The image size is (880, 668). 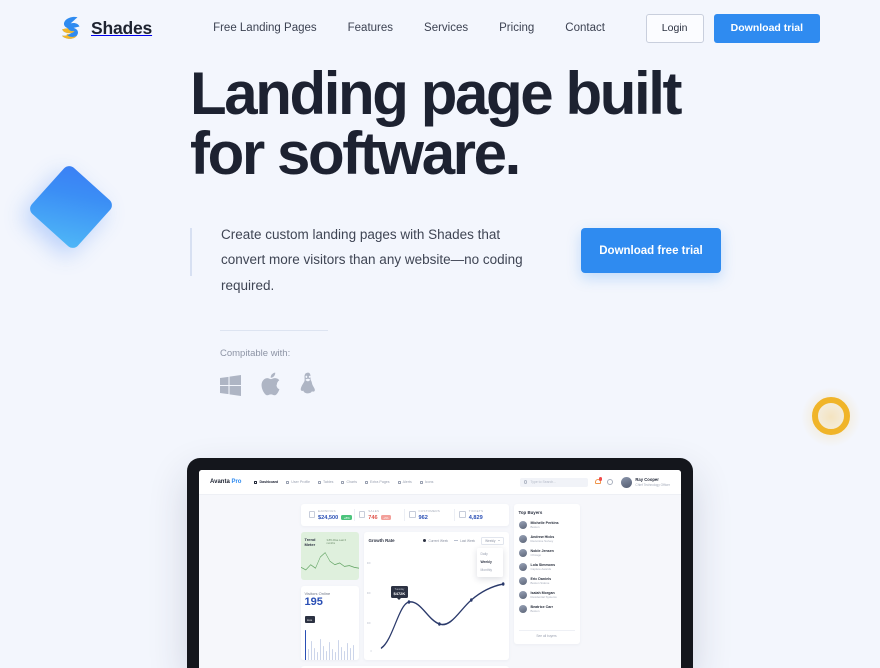 What do you see at coordinates (543, 541) in the screenshot?
I see `buyer-meta: Recursive Survey` at bounding box center [543, 541].